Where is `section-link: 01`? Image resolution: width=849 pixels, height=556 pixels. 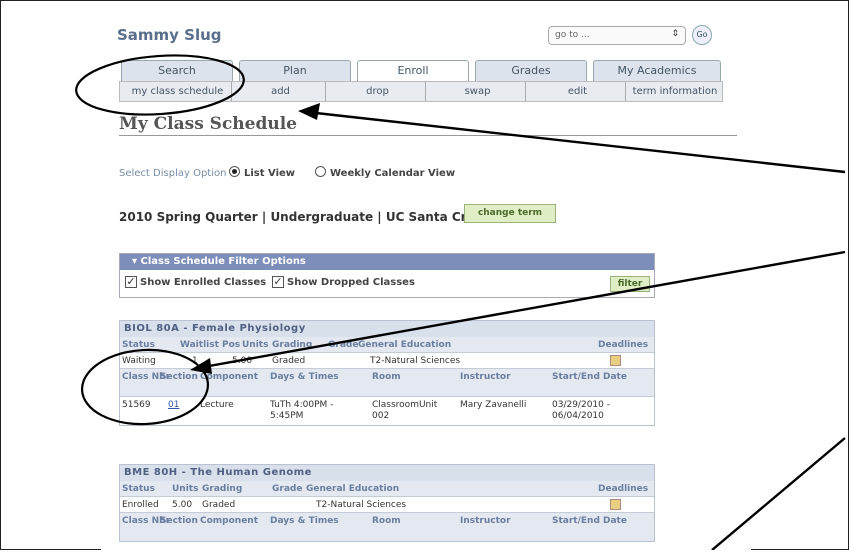
section-link: 01 is located at coordinates (173, 405).